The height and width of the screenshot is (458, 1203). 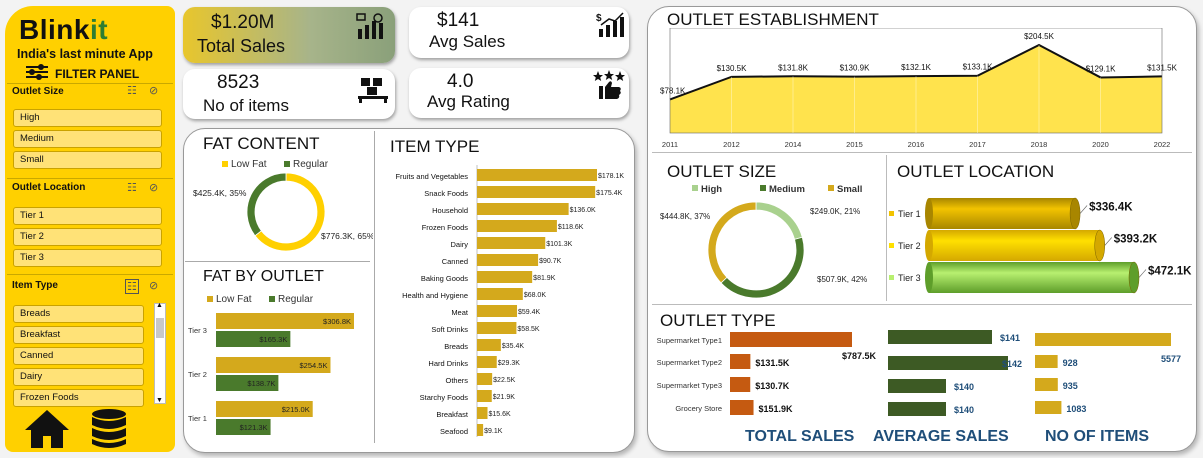 I want to click on x-tick-label: 2018, so click(x=1039, y=144).